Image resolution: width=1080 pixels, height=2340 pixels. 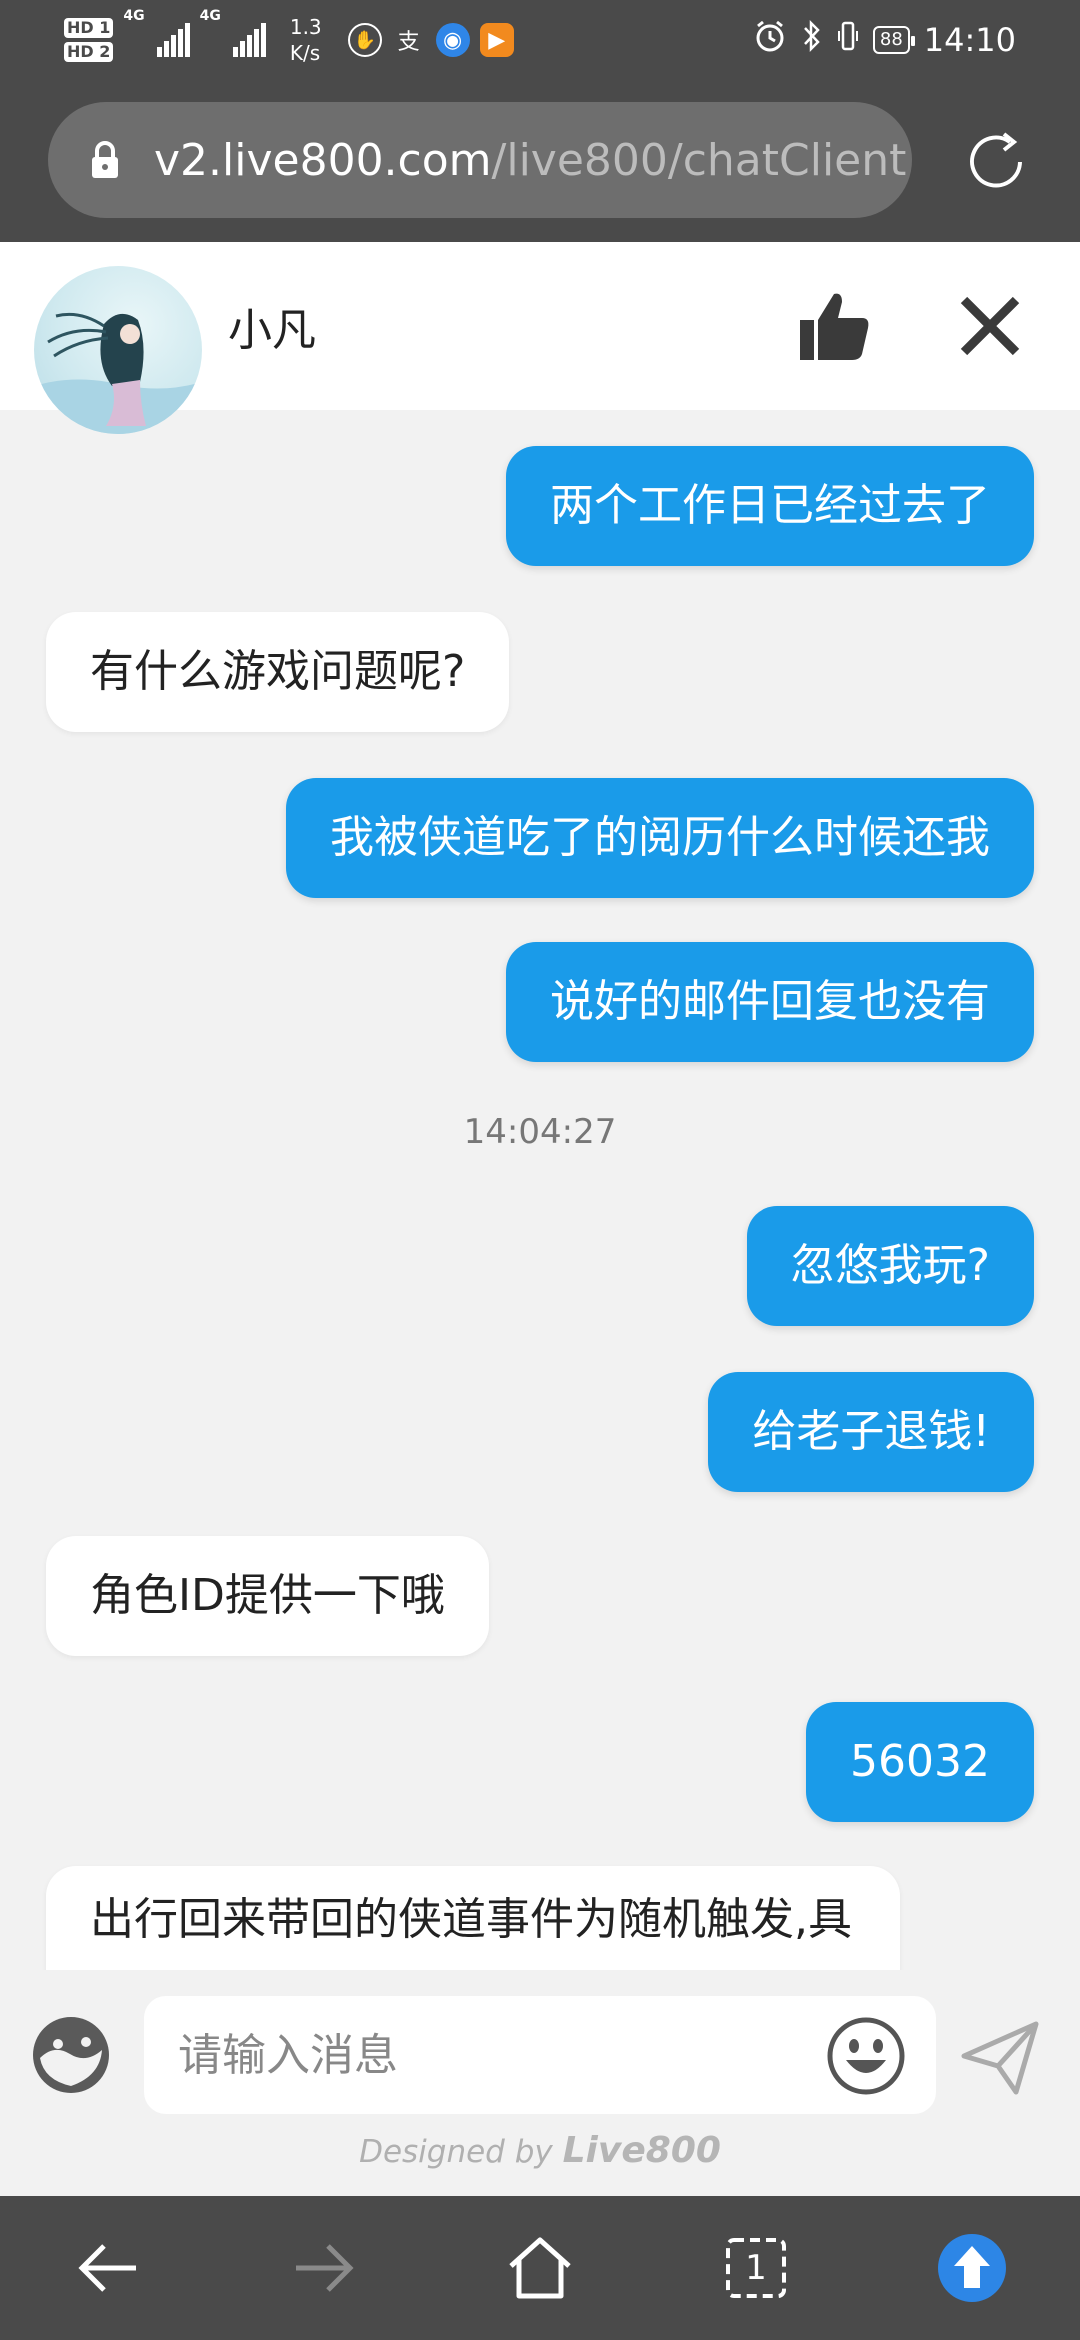 I want to click on send-button, so click(x=1000, y=2058).